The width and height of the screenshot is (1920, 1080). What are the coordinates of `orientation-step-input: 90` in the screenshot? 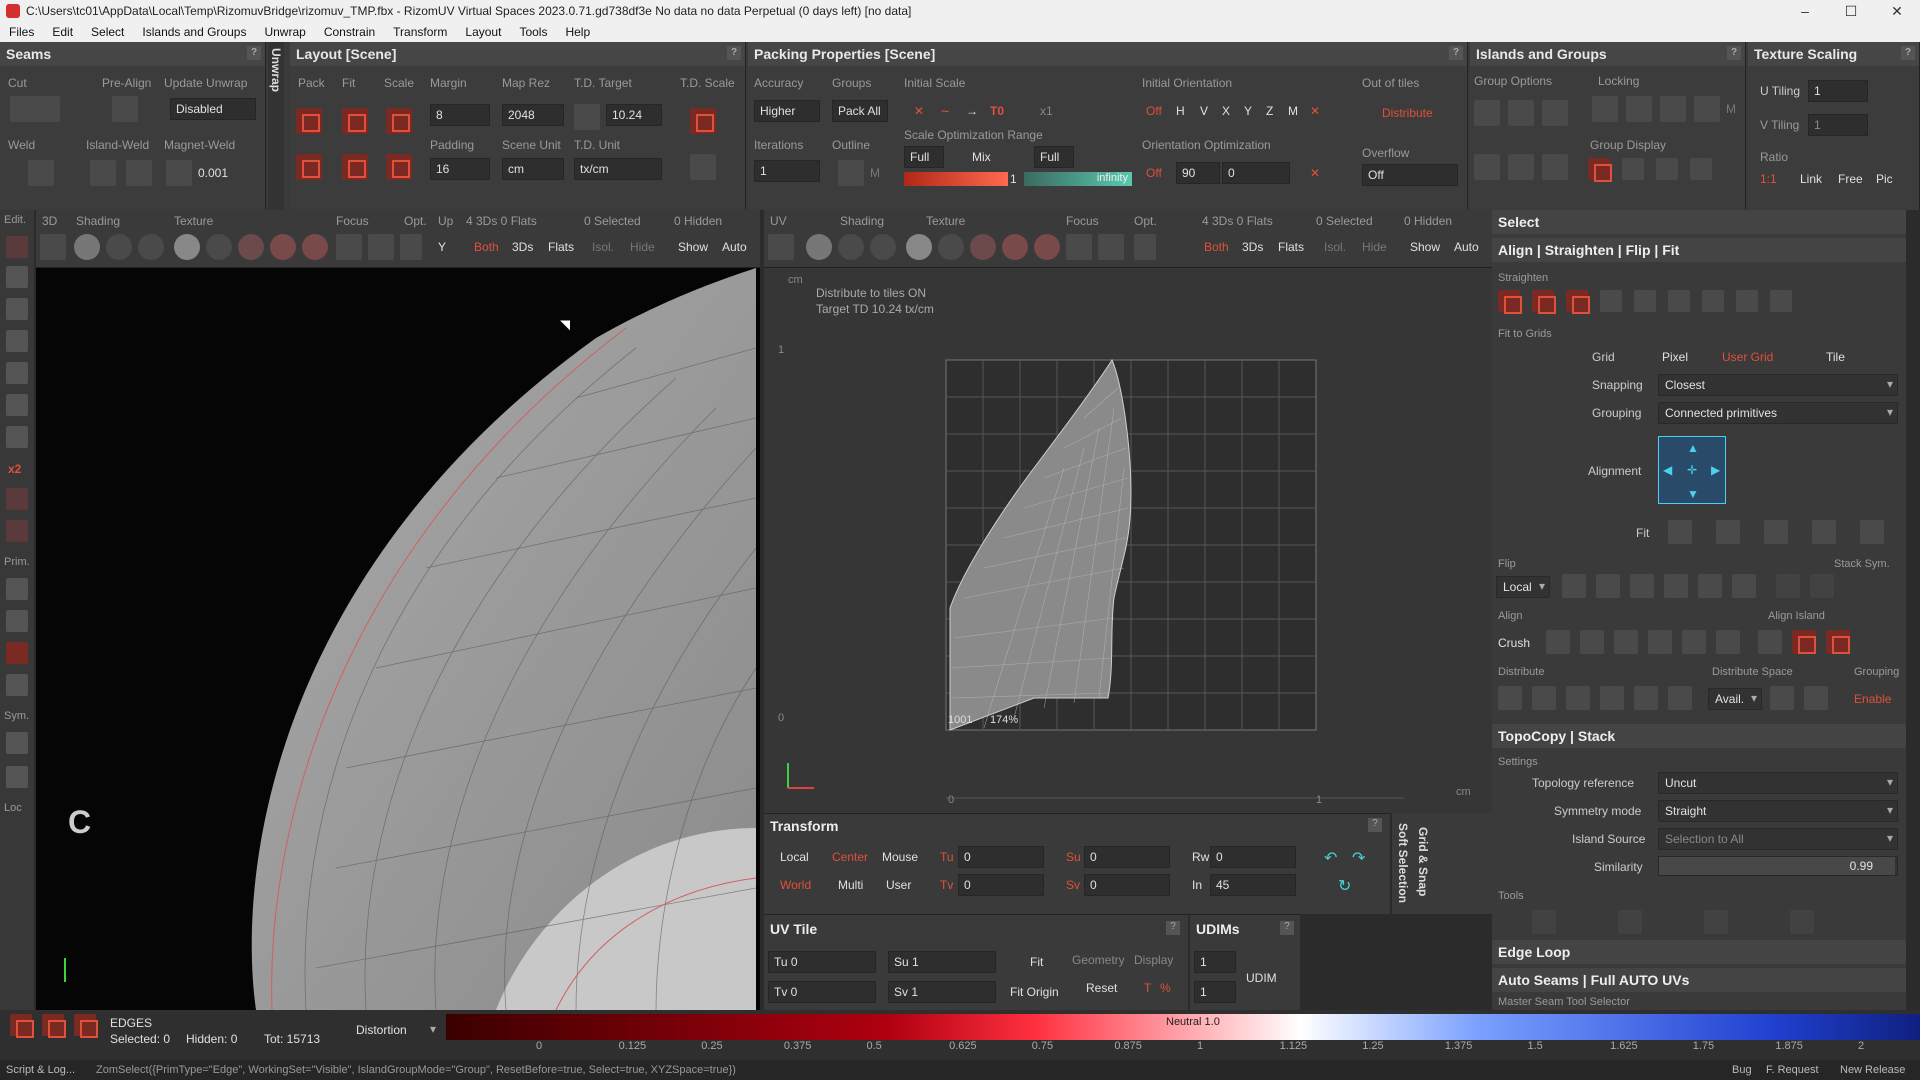 It's located at (1198, 173).